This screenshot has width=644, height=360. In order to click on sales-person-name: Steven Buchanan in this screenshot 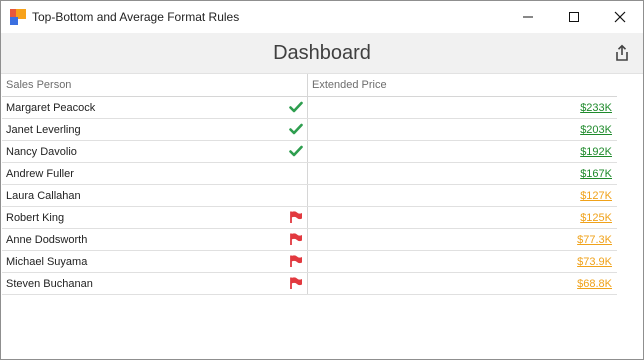, I will do `click(49, 283)`.